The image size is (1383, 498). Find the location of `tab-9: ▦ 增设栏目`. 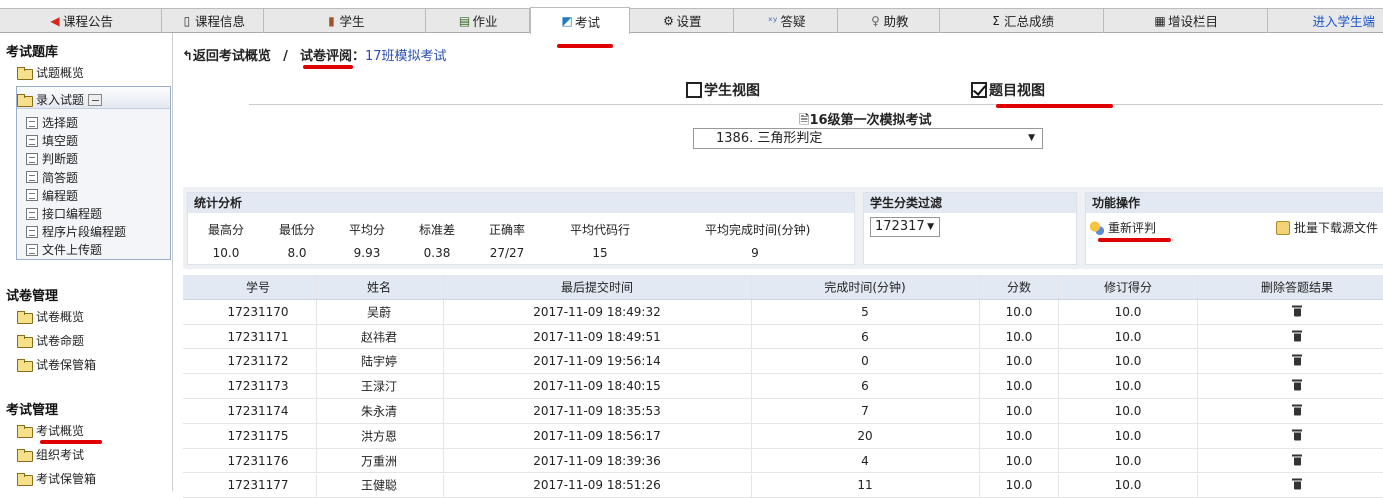

tab-9: ▦ 增设栏目 is located at coordinates (1186, 20).